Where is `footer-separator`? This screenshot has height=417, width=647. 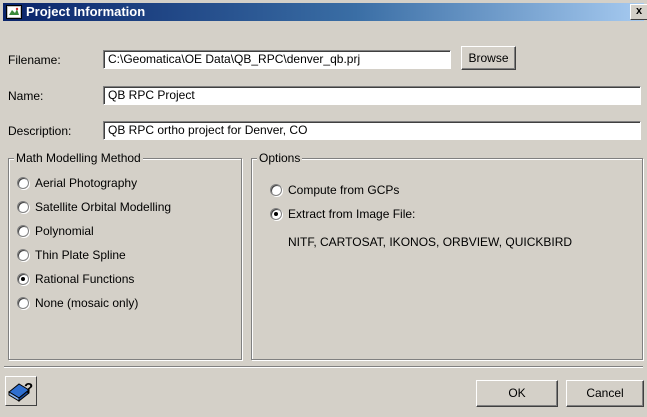 footer-separator is located at coordinates (323, 367).